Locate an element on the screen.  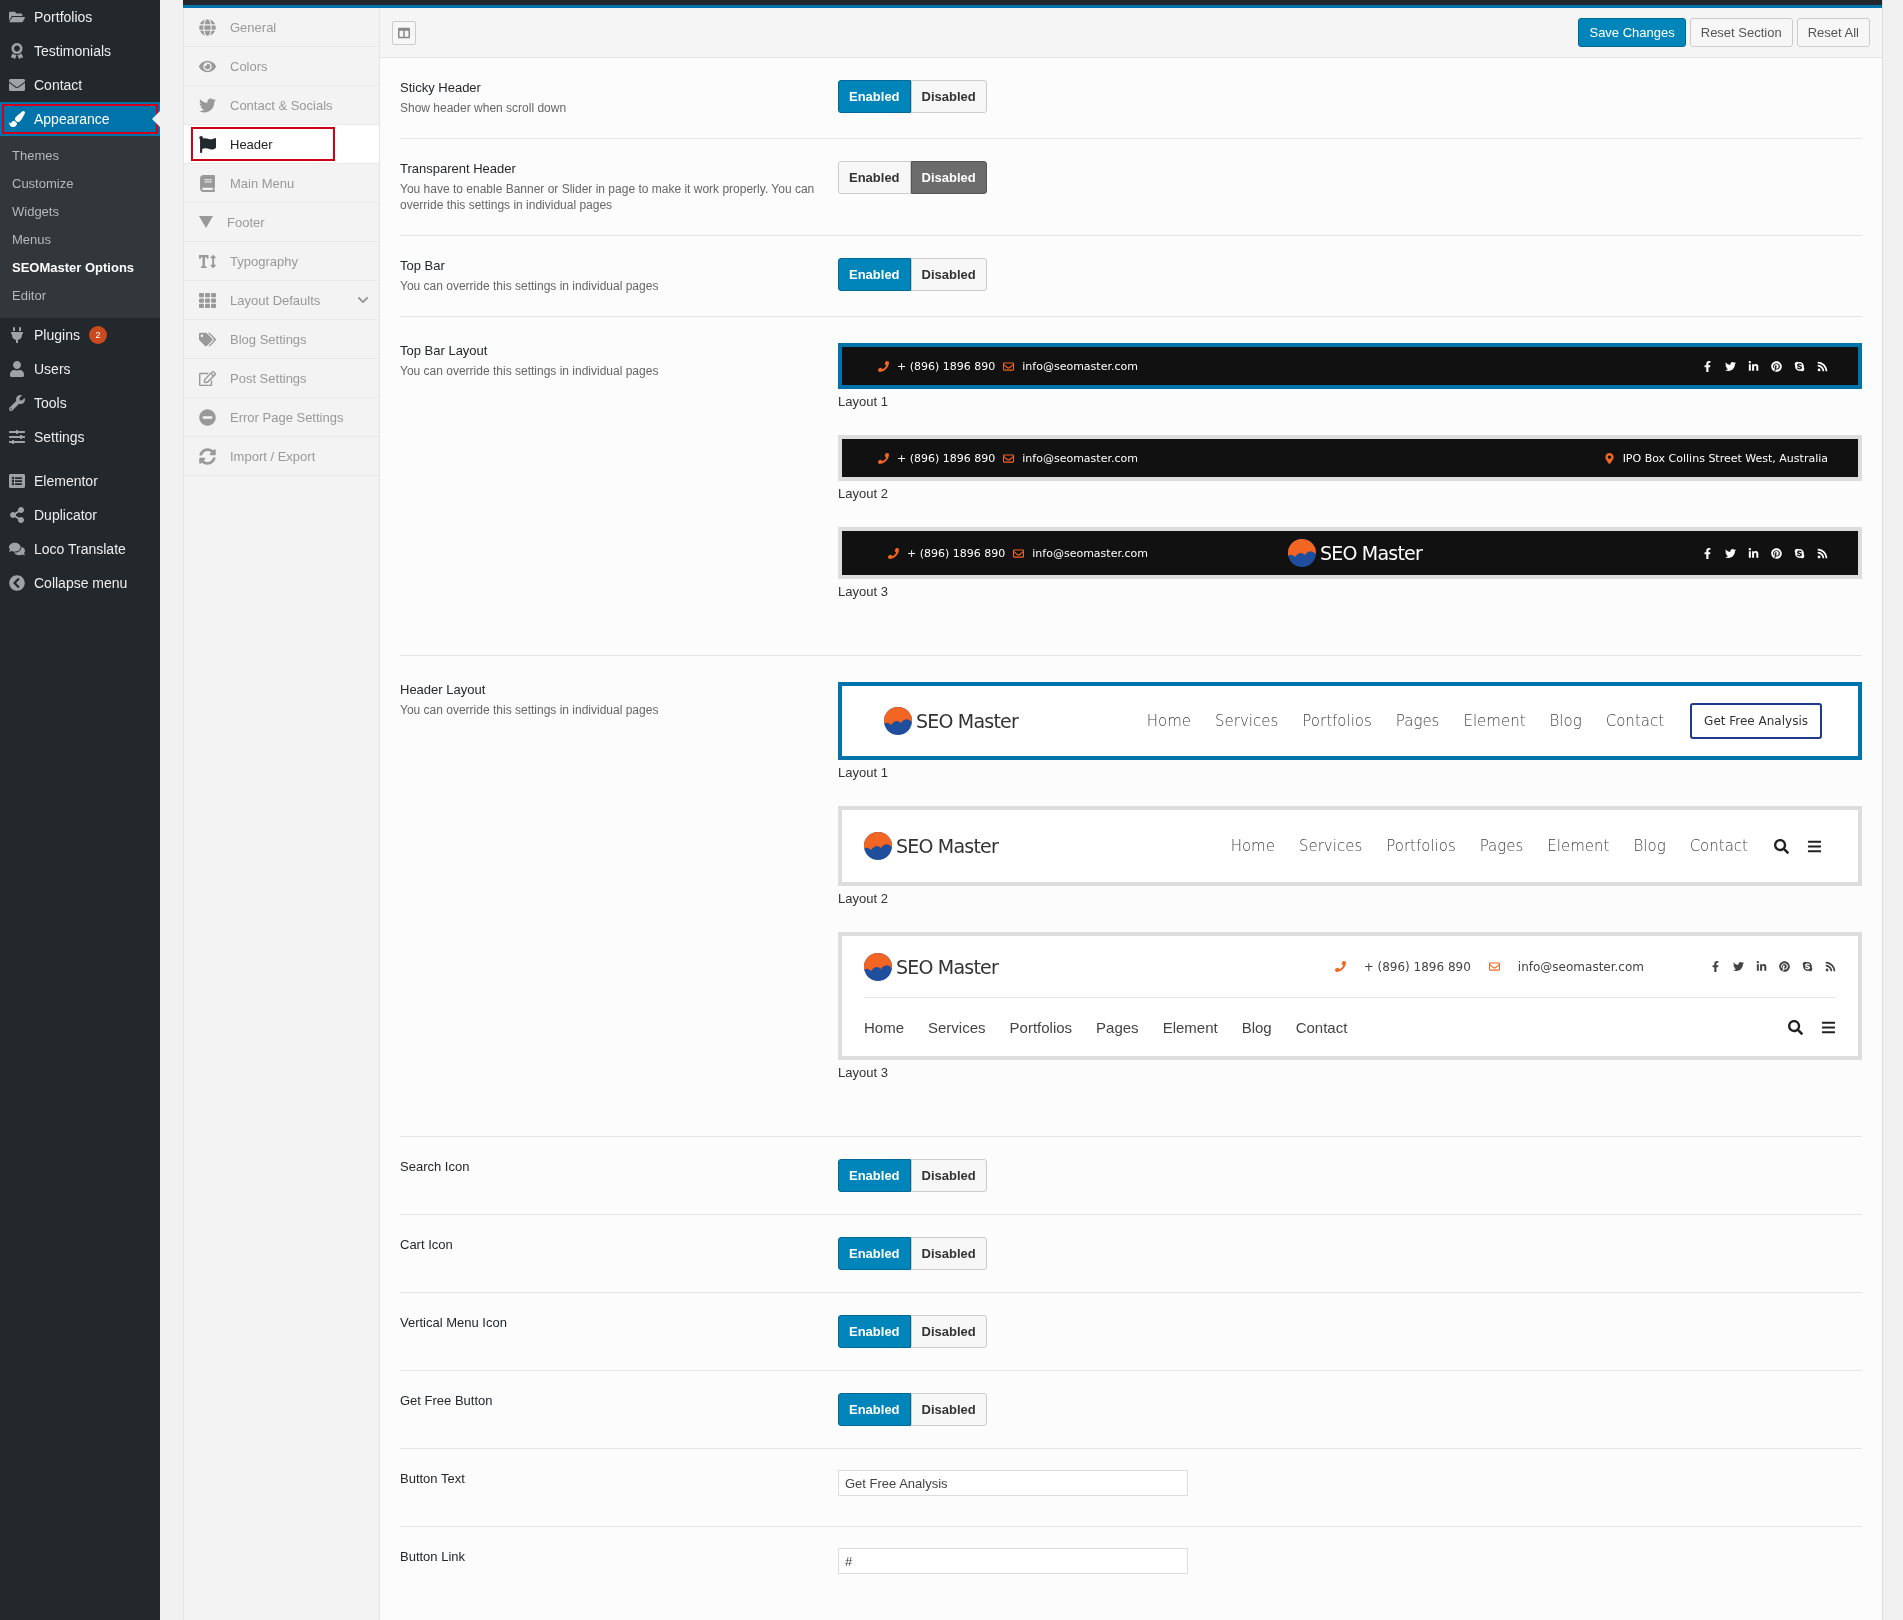
setting-title: Button Text is located at coordinates (433, 1478).